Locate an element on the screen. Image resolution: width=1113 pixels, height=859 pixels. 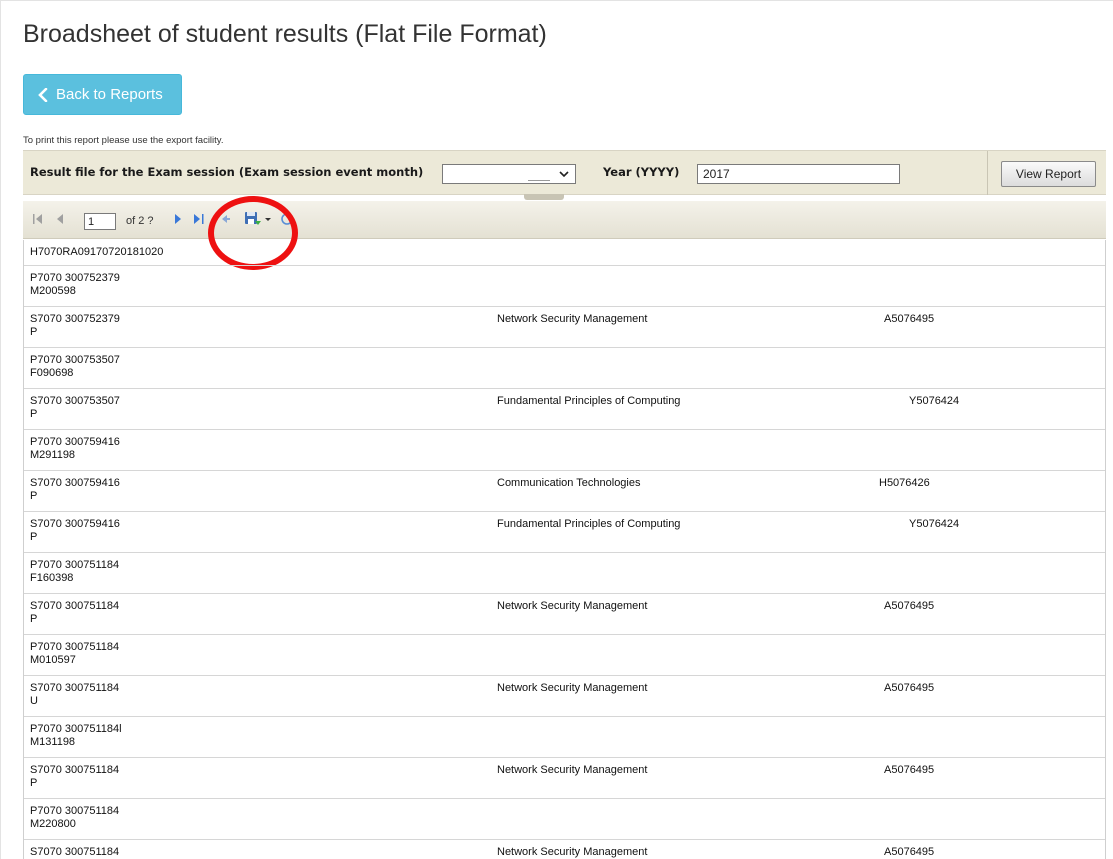
row-record: P7070 300752379 M200598 is located at coordinates (75, 285).